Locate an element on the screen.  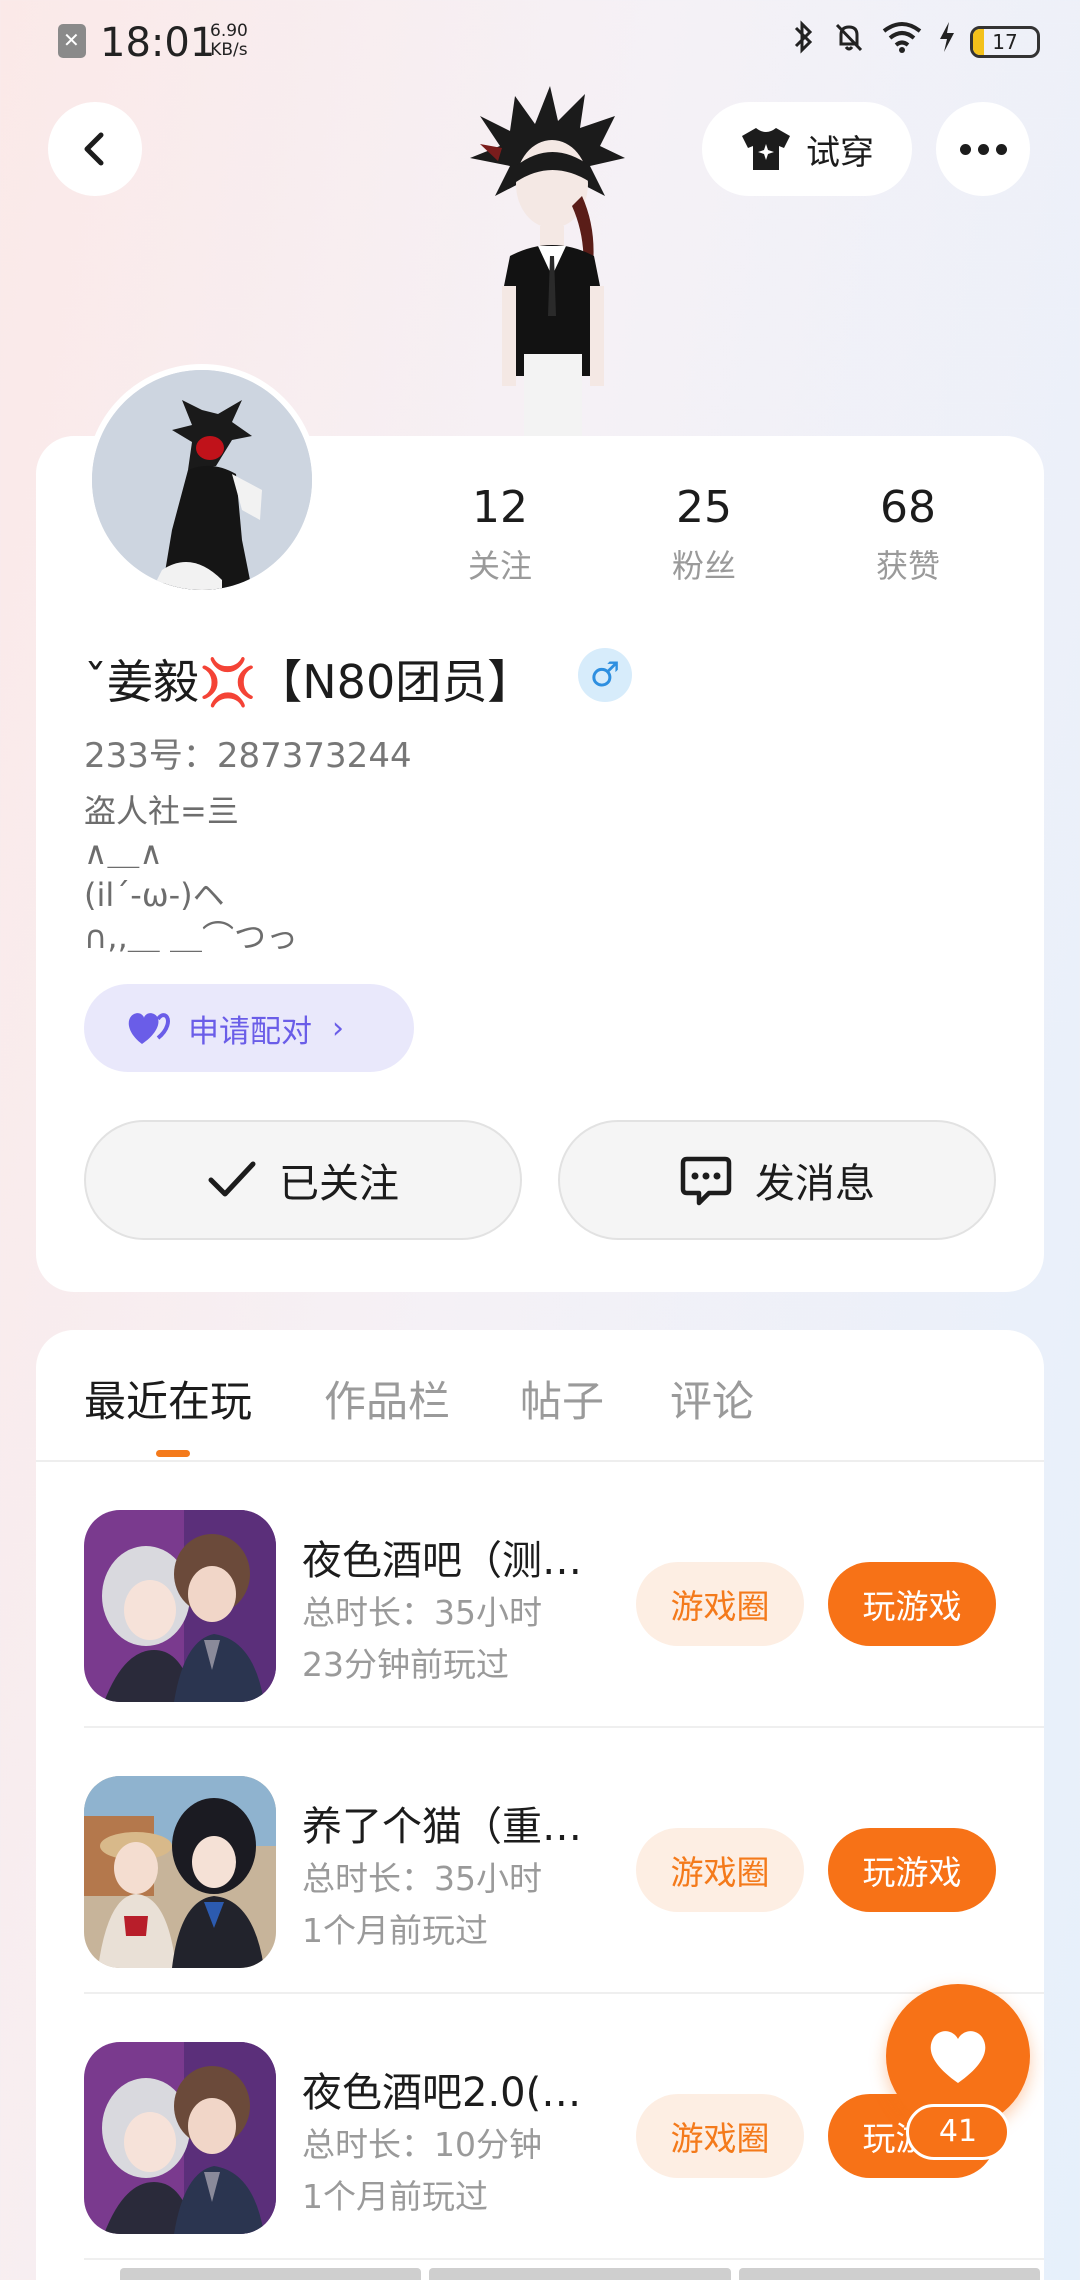
bottom-sheet-handles is located at coordinates (580, 2274).